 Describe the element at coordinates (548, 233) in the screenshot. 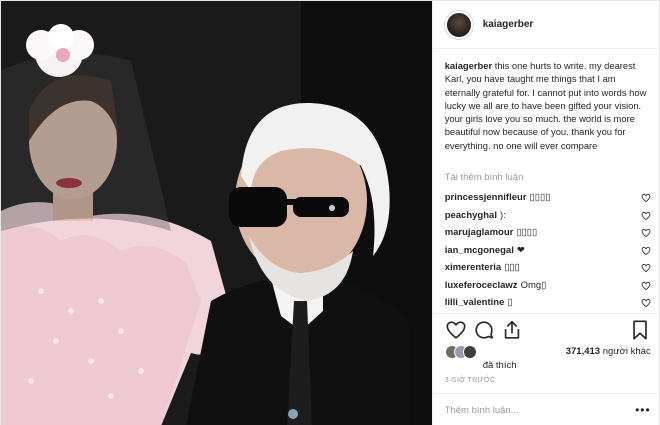

I see `comment-item: marujaglamour ▯▯▯▯` at that location.